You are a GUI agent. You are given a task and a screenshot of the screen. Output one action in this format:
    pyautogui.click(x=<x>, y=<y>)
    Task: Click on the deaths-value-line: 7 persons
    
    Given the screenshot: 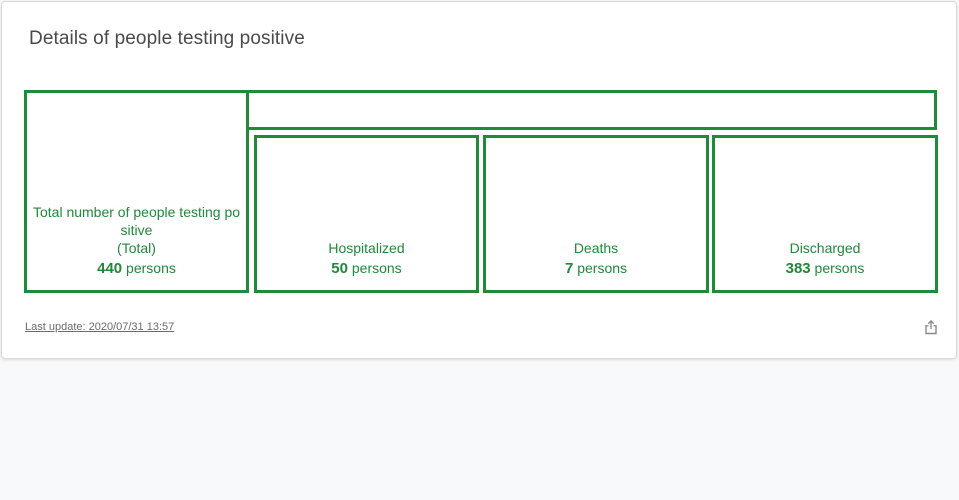 What is the action you would take?
    pyautogui.click(x=596, y=268)
    